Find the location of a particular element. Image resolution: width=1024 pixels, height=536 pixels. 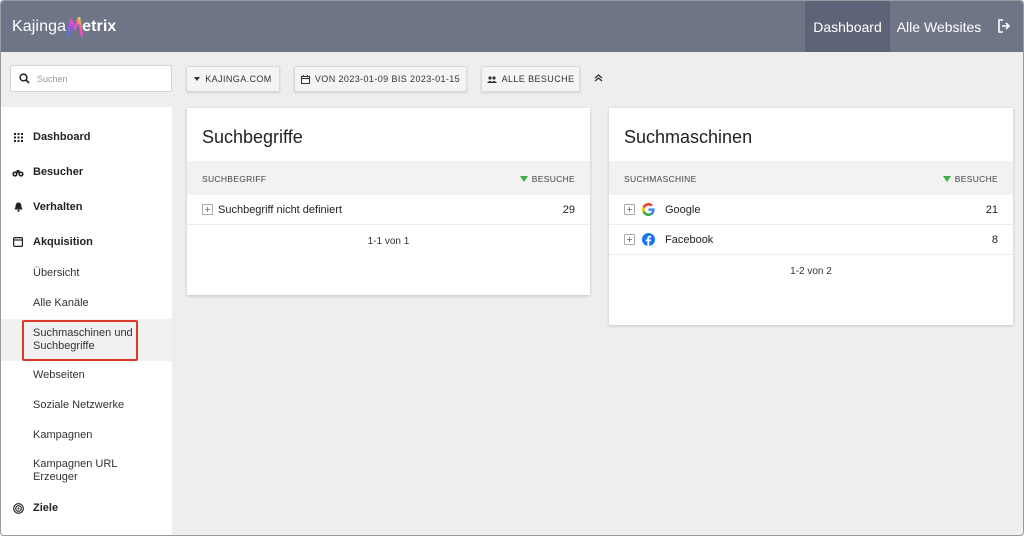

sidebar-subitem-label: Soziale Netzwerke is located at coordinates (79, 405).